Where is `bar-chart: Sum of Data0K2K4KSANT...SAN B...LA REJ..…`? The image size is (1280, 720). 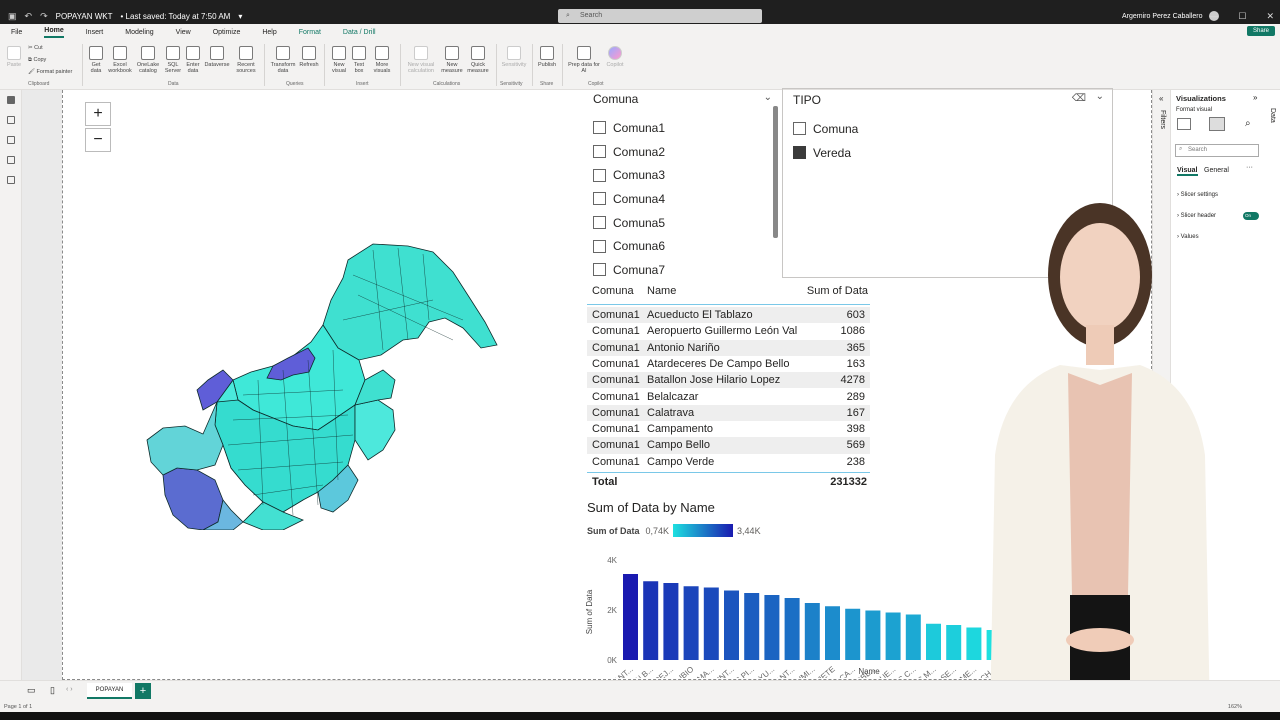
bar-chart: Sum of Data0K2K4KSANT...SAN B...LA REJ..… is located at coordinates (793, 610).